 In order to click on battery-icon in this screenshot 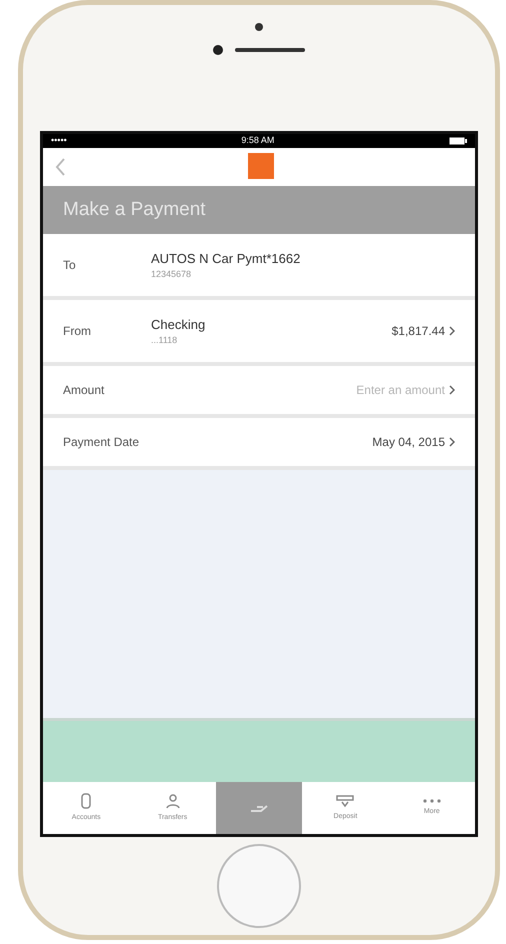, I will do `click(457, 141)`.